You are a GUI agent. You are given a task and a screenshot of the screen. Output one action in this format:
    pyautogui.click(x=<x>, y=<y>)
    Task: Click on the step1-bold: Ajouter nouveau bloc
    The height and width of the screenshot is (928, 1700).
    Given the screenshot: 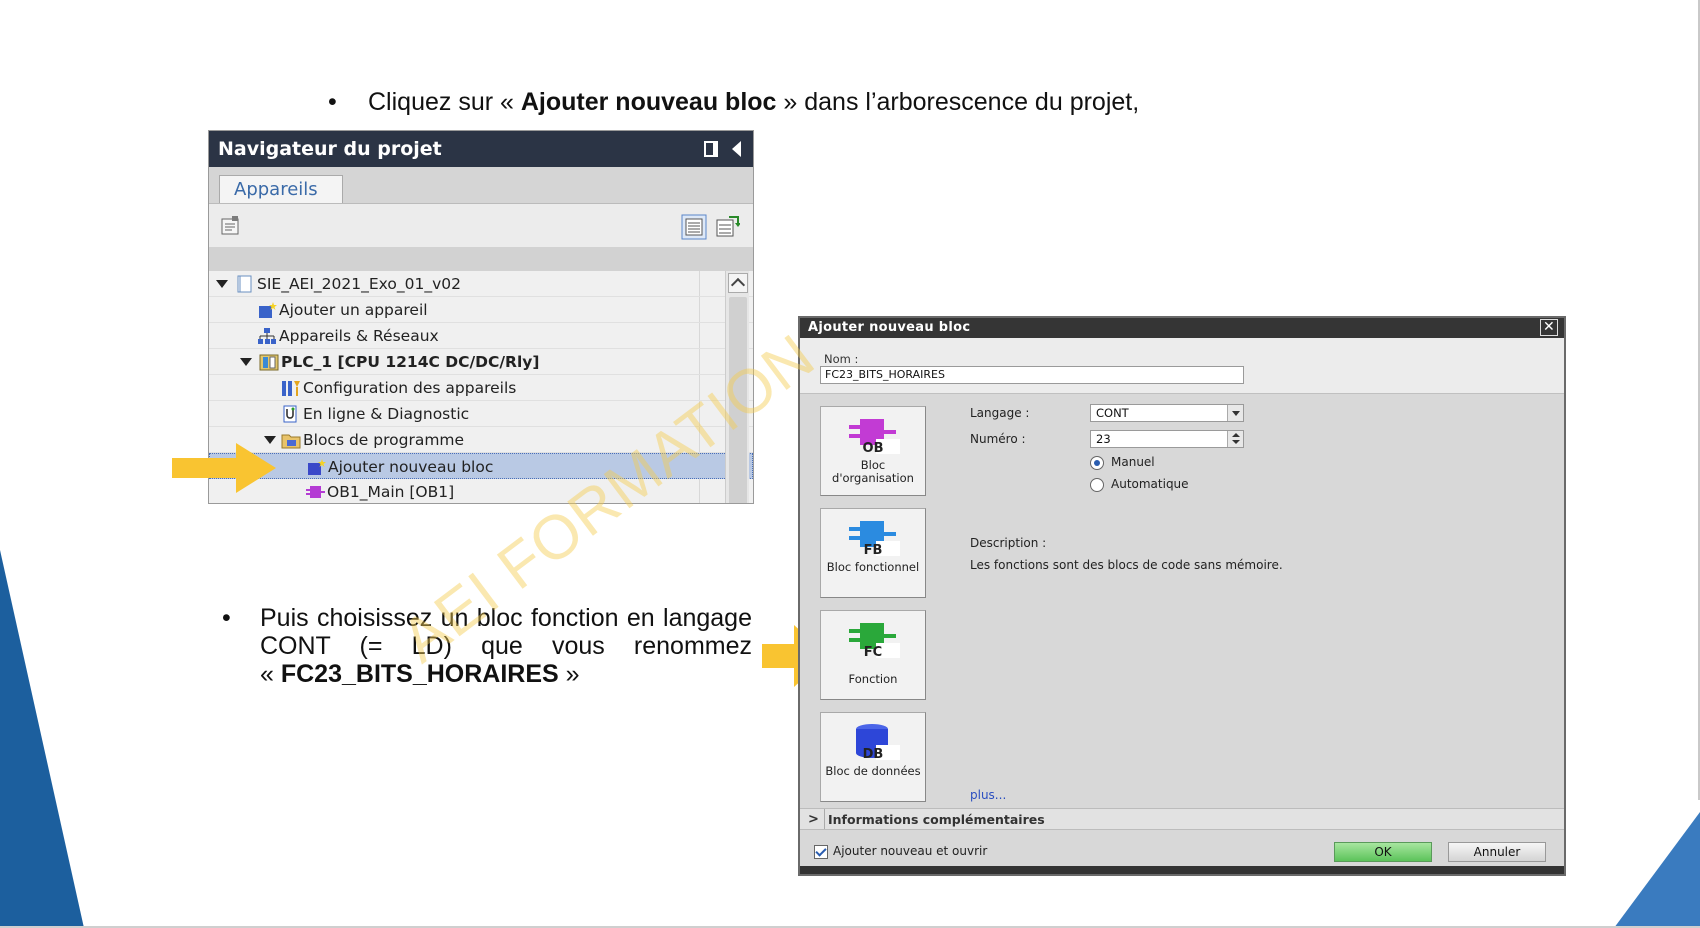 What is the action you would take?
    pyautogui.click(x=648, y=102)
    